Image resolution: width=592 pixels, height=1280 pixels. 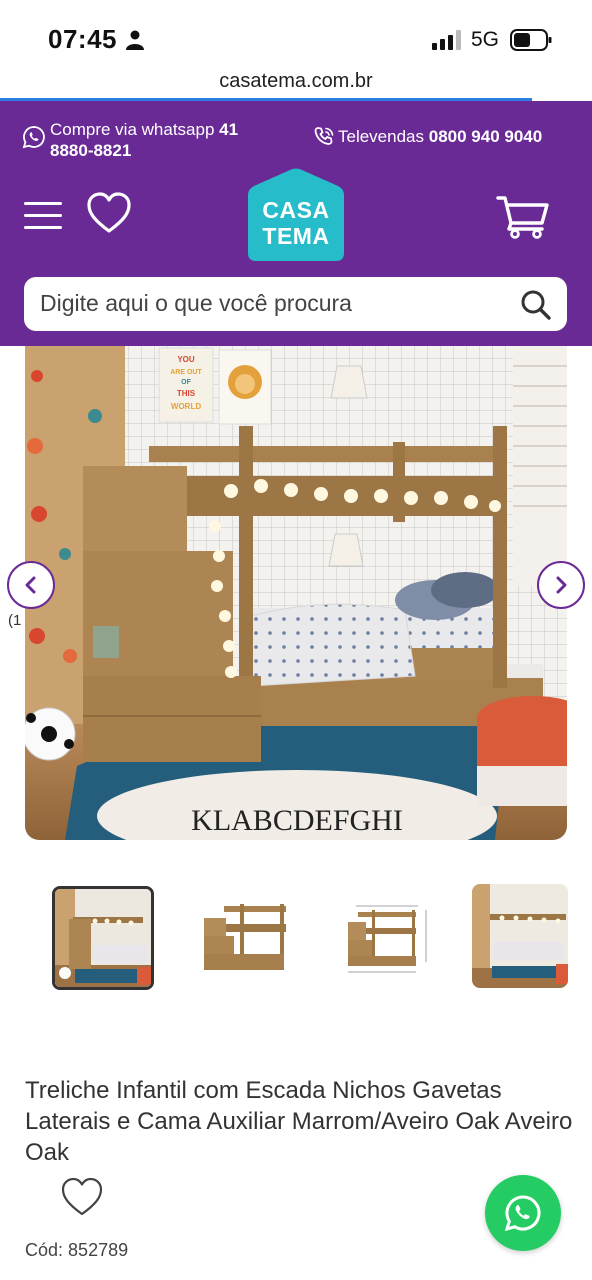 I want to click on svg-text: THIS, so click(x=186, y=393).